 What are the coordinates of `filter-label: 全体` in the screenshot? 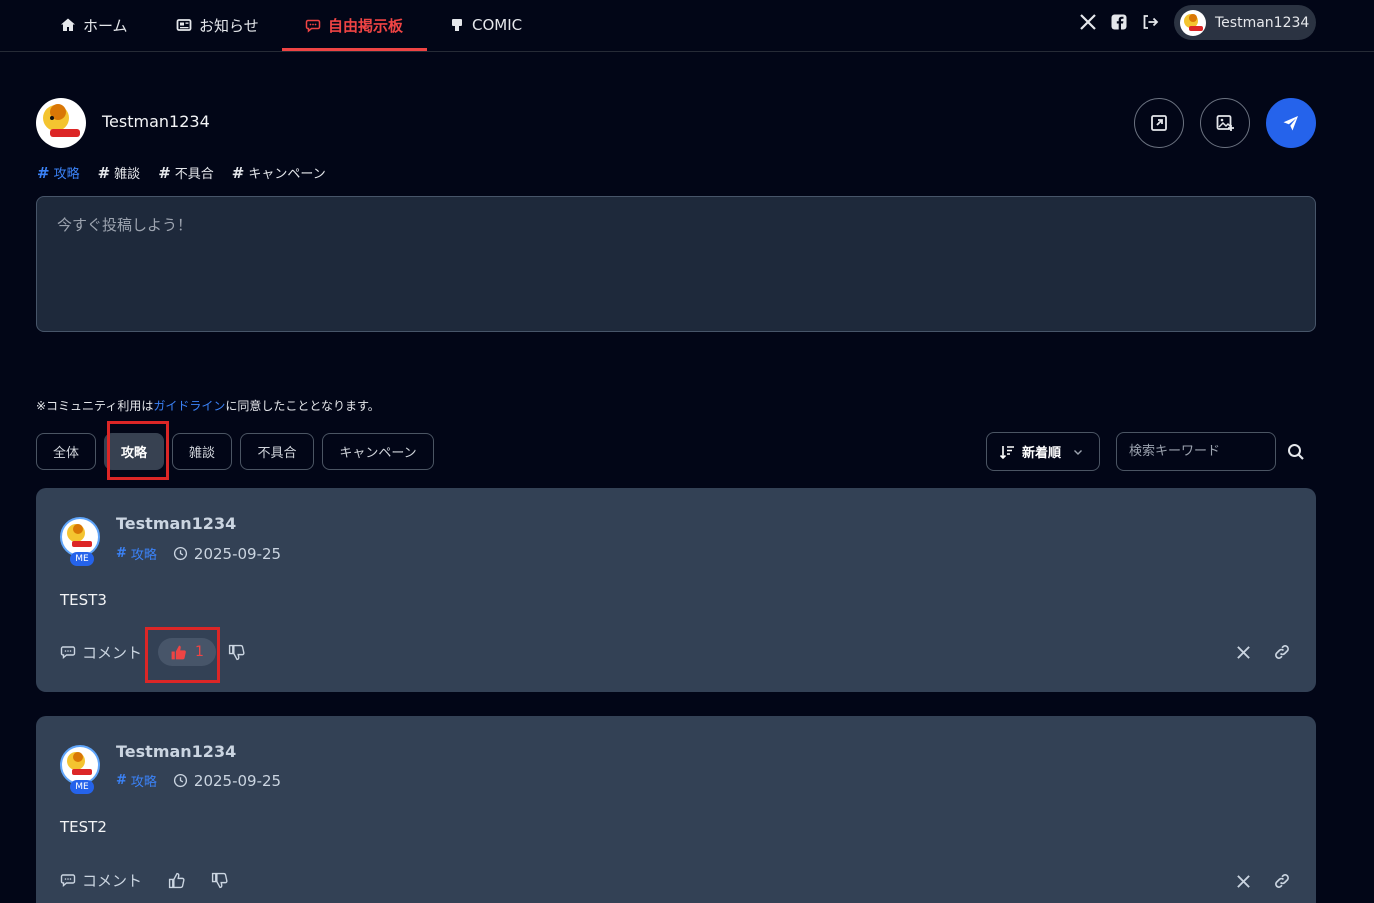 It's located at (65, 453).